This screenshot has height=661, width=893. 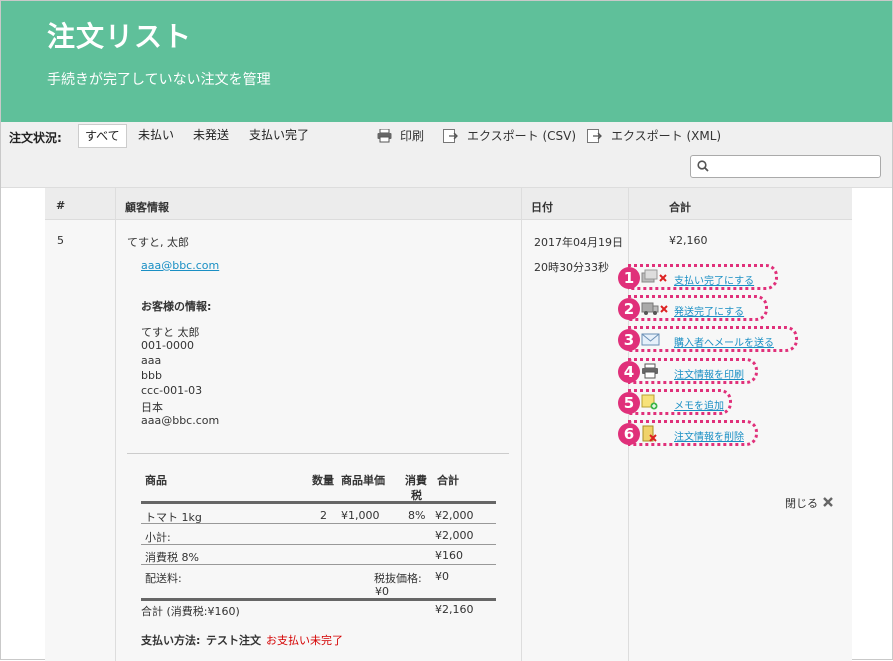 I want to click on order-status-label: 注文状況:, so click(x=35, y=138).